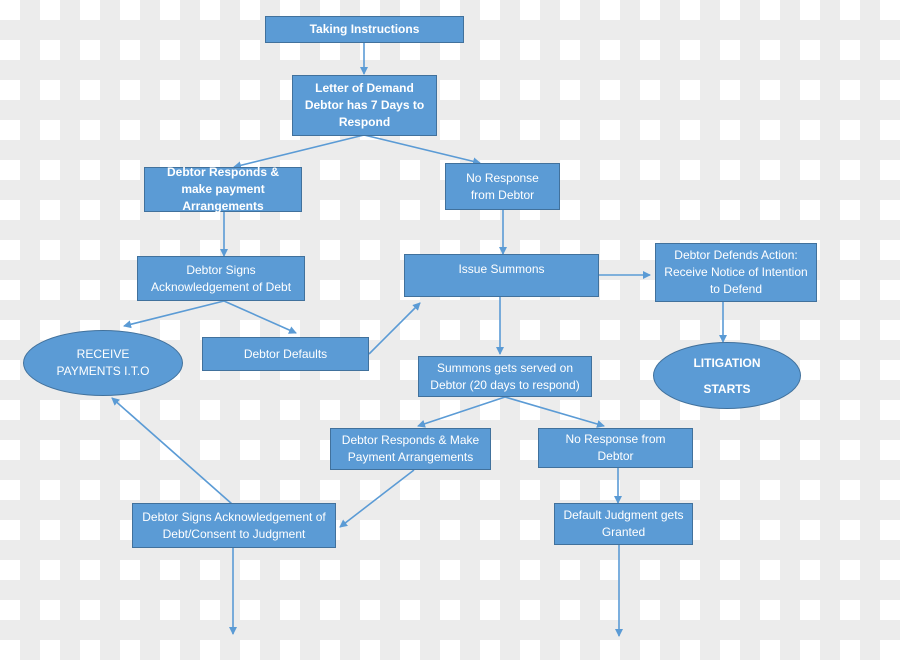  I want to click on node-no-response-from-debtor: No Response from Debtor, so click(502, 186).